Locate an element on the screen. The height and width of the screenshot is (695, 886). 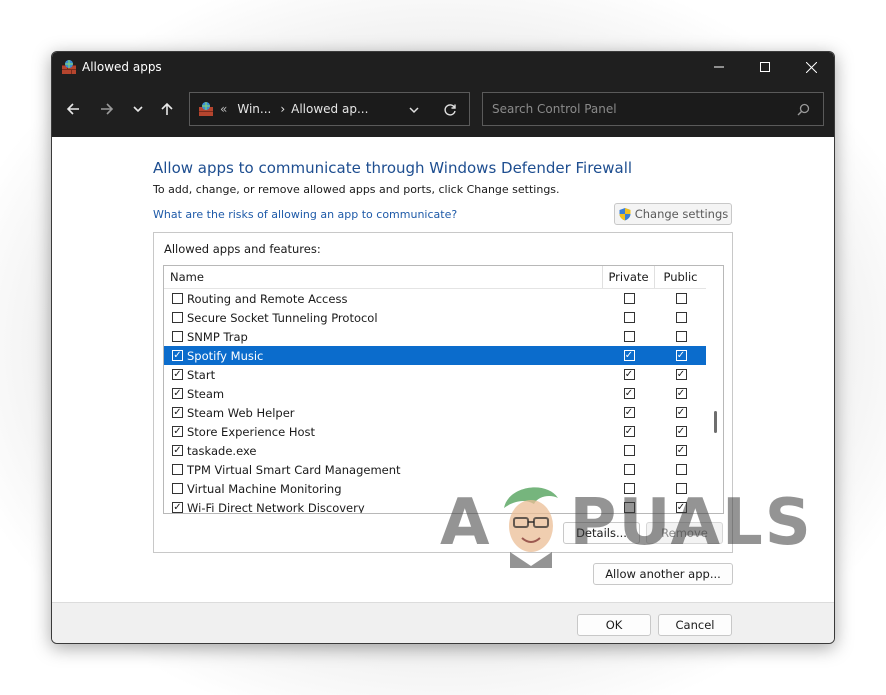
window-controls is located at coordinates (765, 67).